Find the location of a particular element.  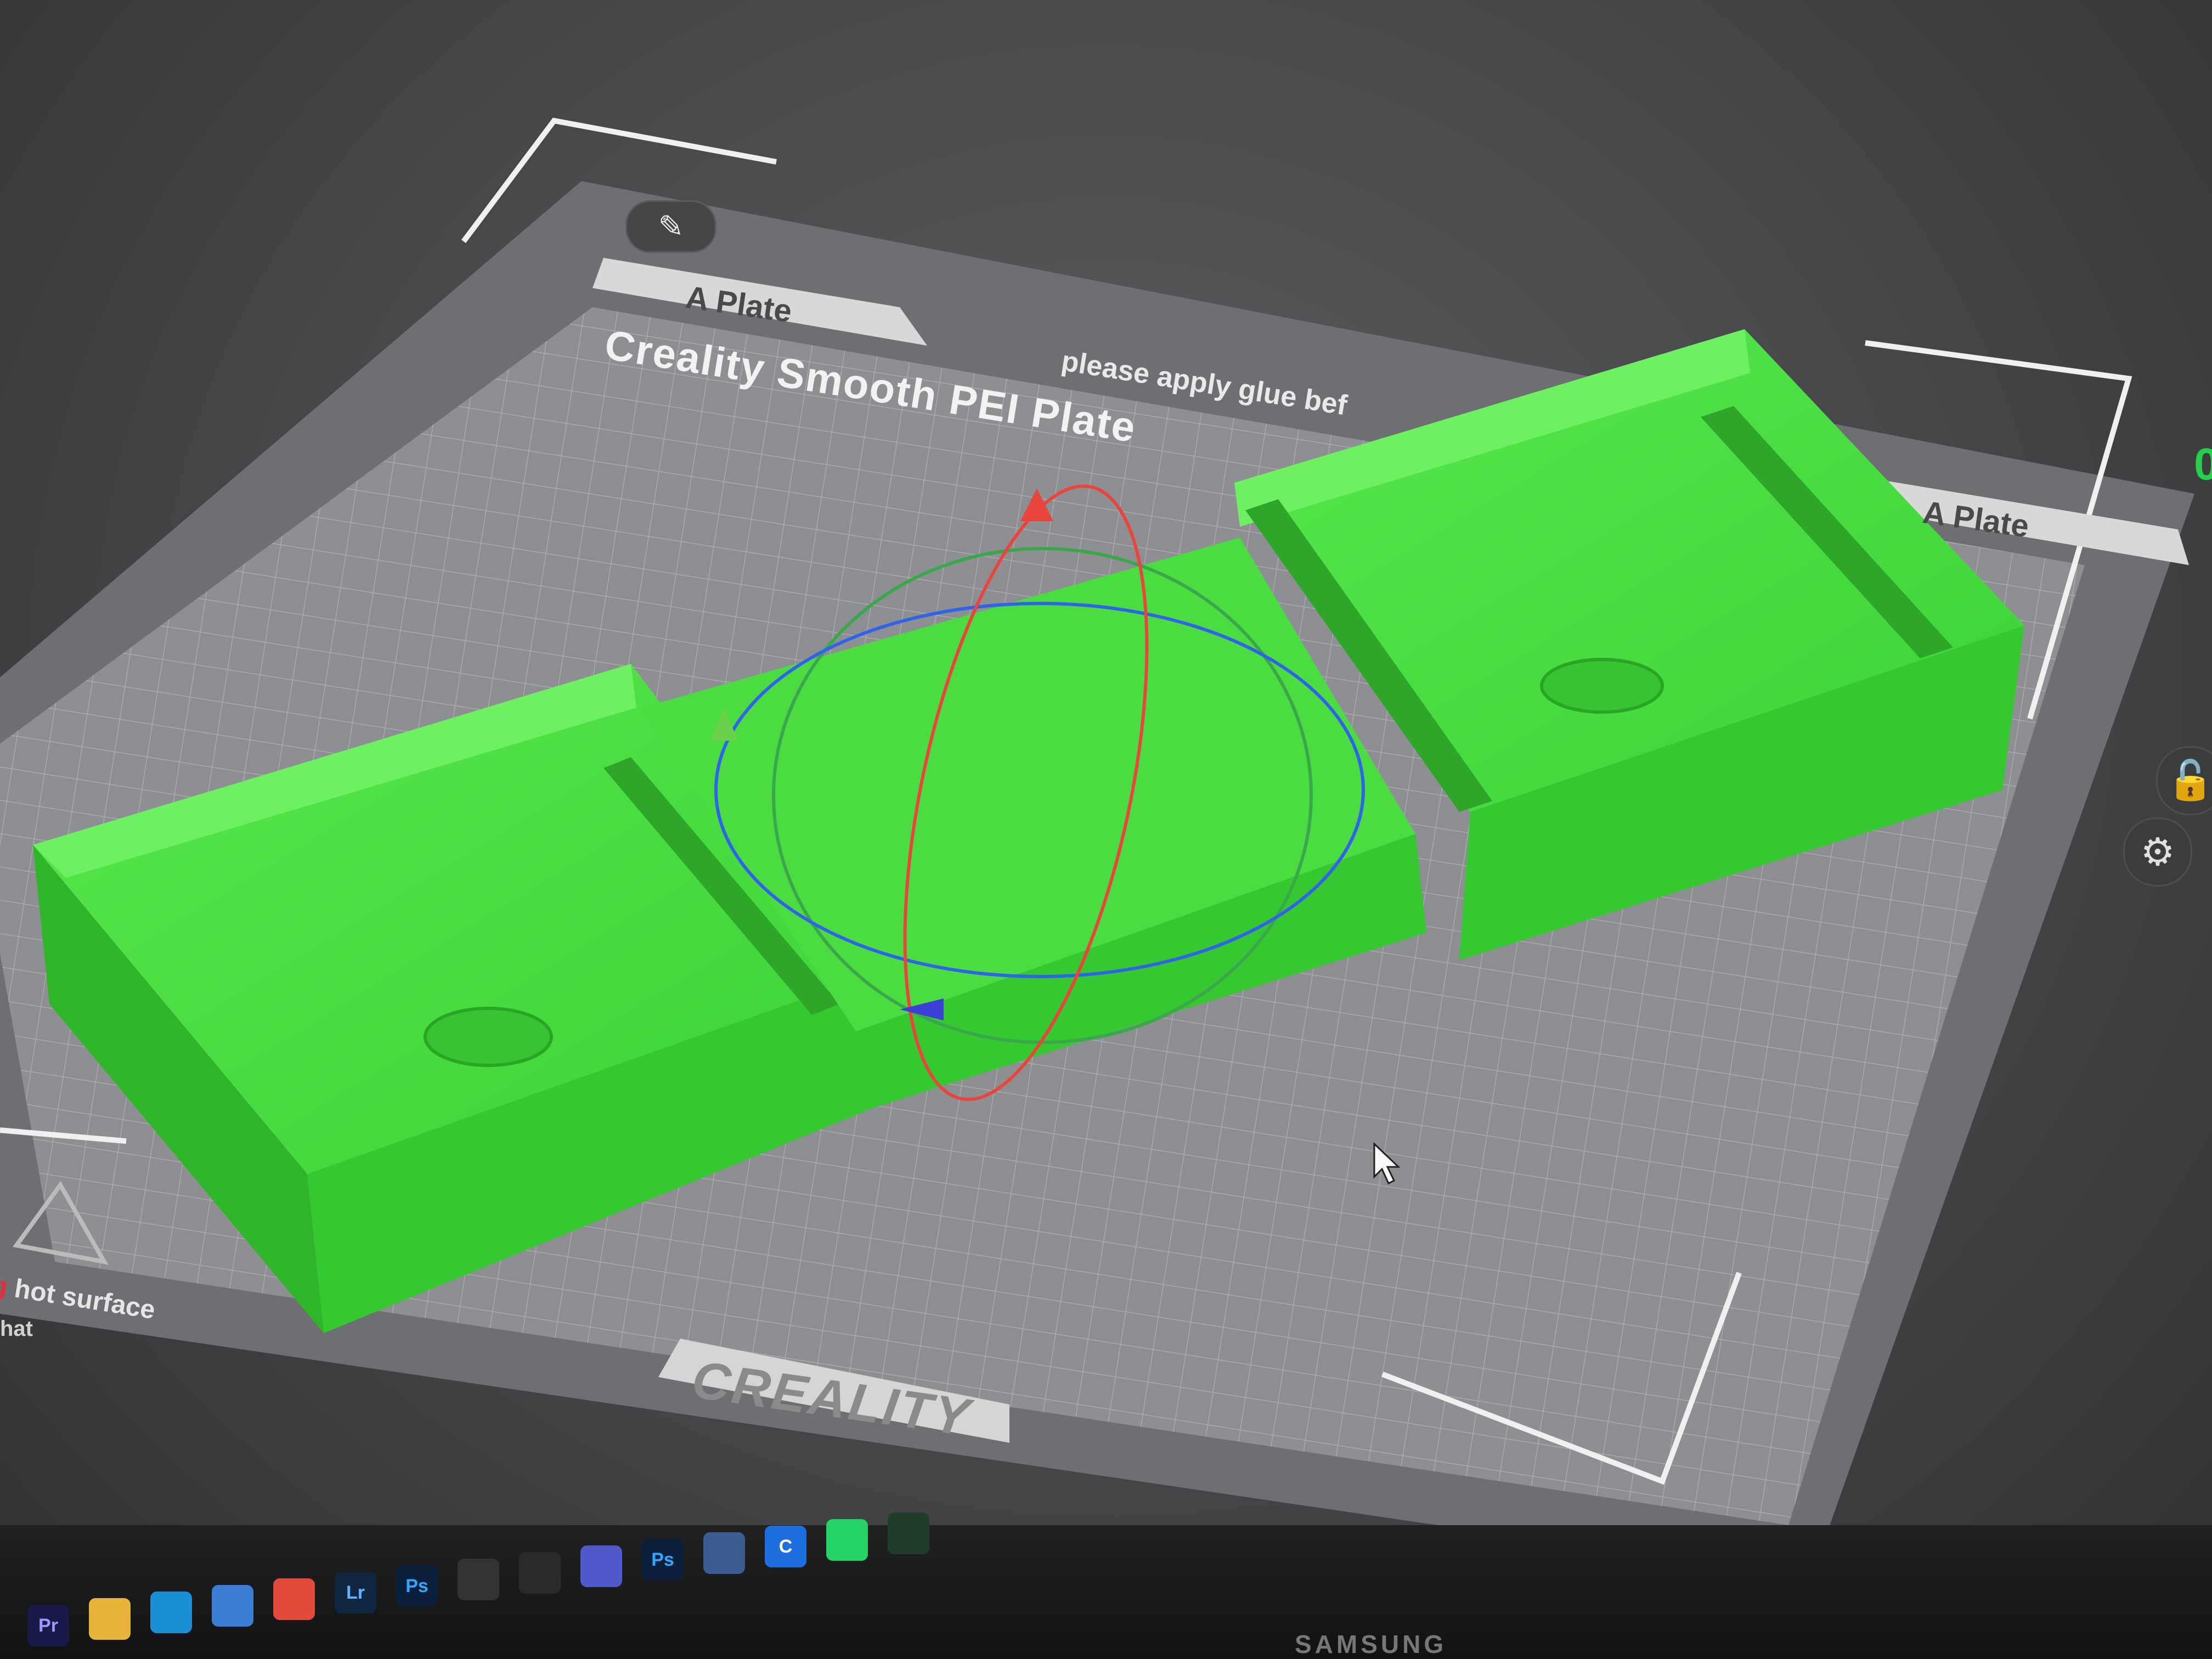

hot-surface-prefix: ng is located at coordinates (5, 1284).